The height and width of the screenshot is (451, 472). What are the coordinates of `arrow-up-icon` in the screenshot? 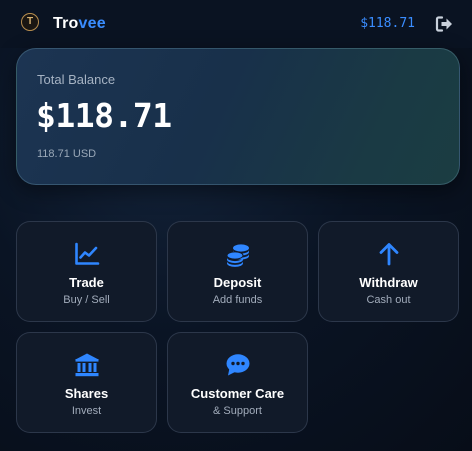 It's located at (389, 254).